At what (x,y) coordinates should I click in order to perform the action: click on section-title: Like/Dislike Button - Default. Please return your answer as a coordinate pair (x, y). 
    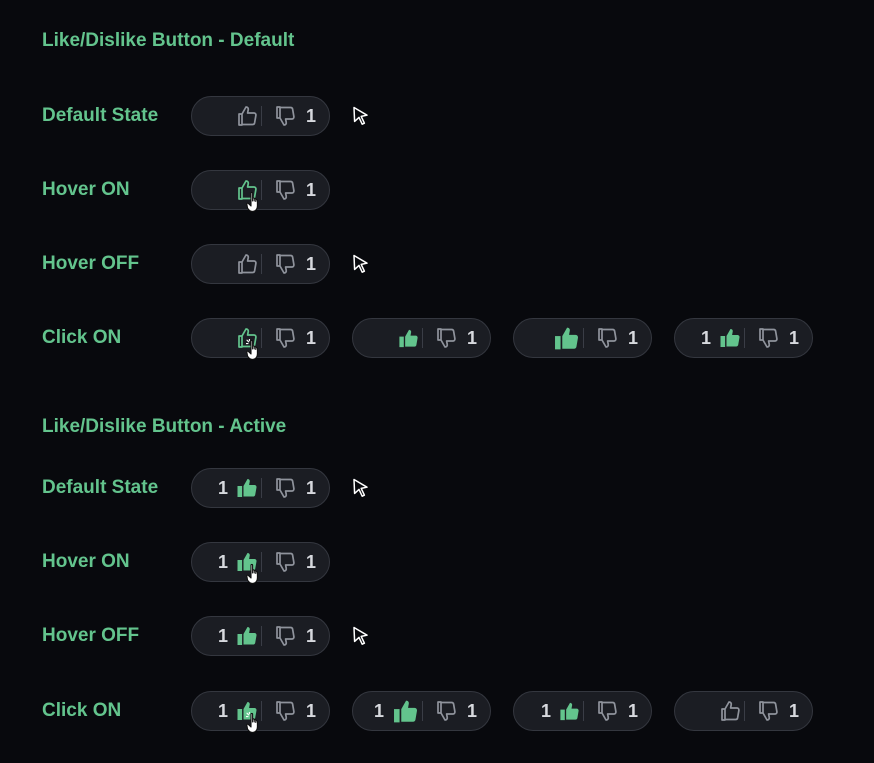
    Looking at the image, I should click on (168, 40).